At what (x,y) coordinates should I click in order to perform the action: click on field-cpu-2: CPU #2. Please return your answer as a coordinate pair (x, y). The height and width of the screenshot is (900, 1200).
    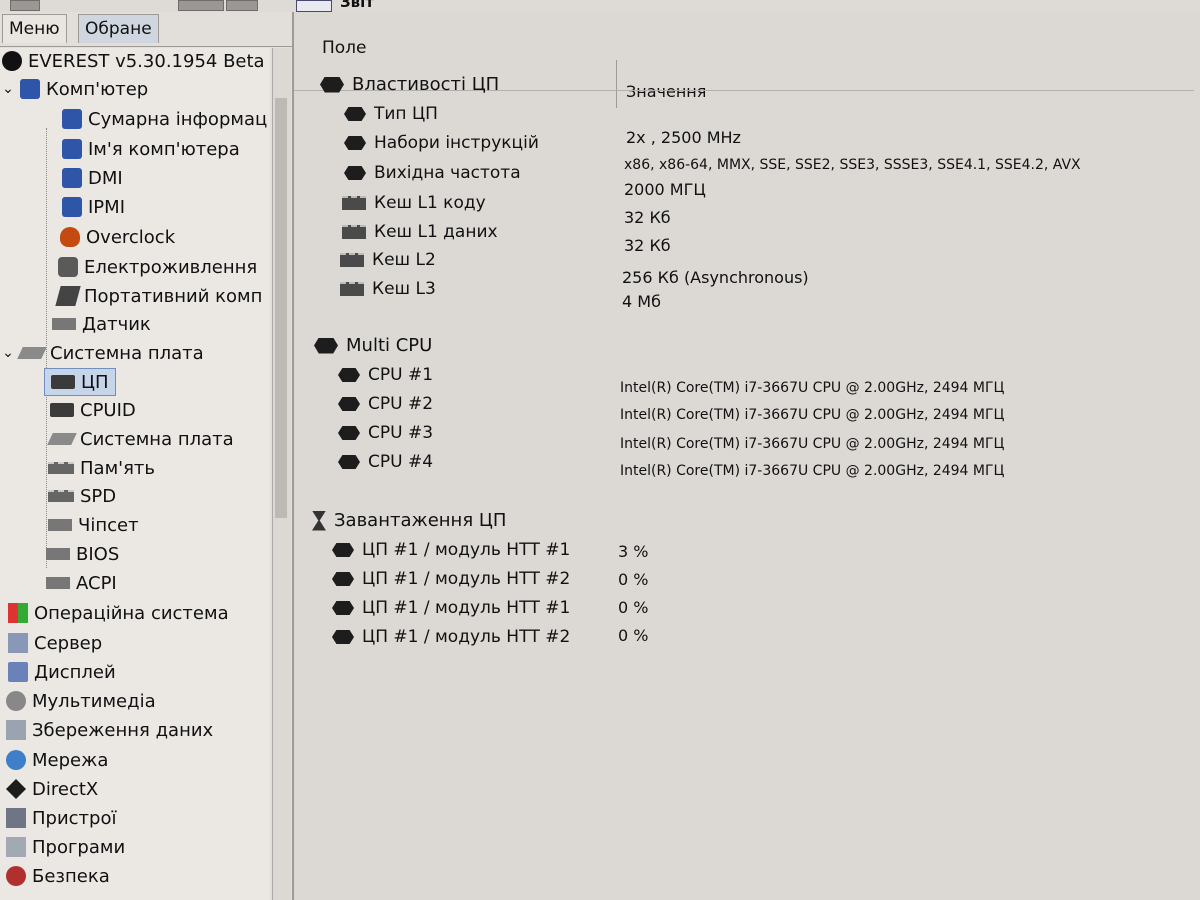
    Looking at the image, I should click on (385, 404).